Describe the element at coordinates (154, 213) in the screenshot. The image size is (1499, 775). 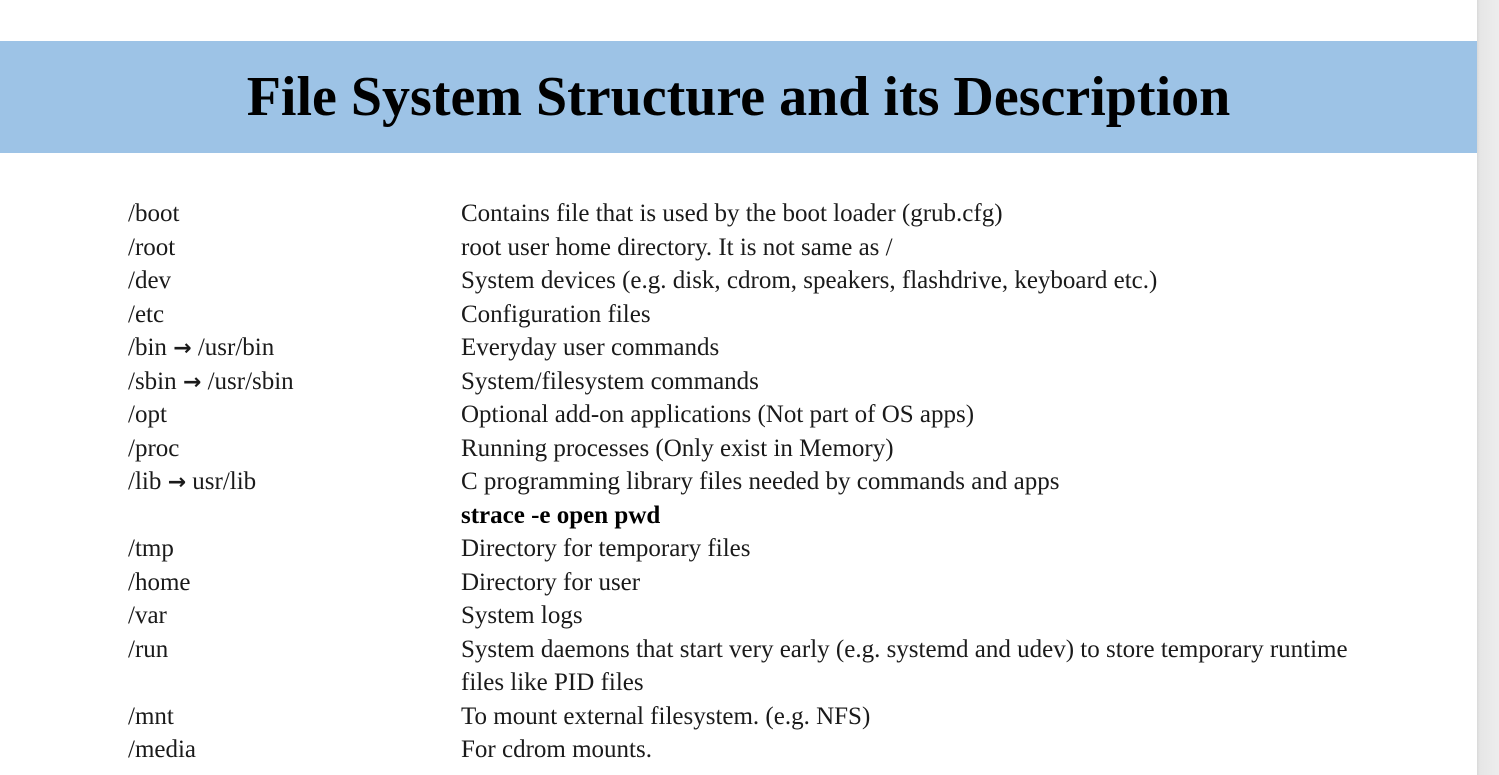
I see `path-cell: /boot` at that location.